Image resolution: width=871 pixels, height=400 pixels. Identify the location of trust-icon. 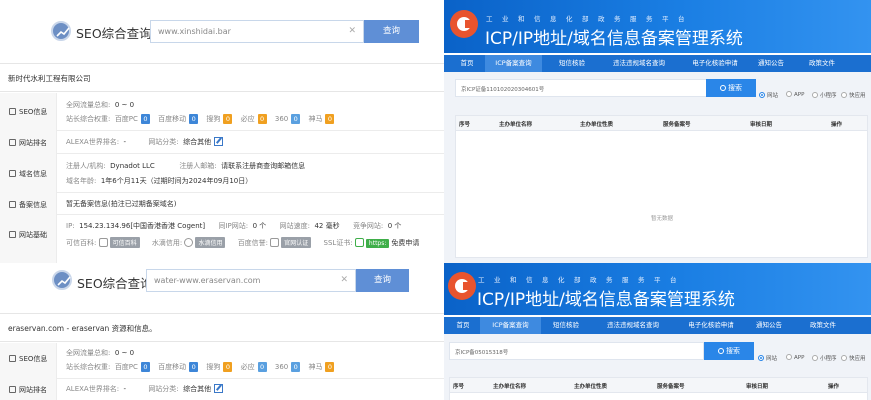
(103, 242).